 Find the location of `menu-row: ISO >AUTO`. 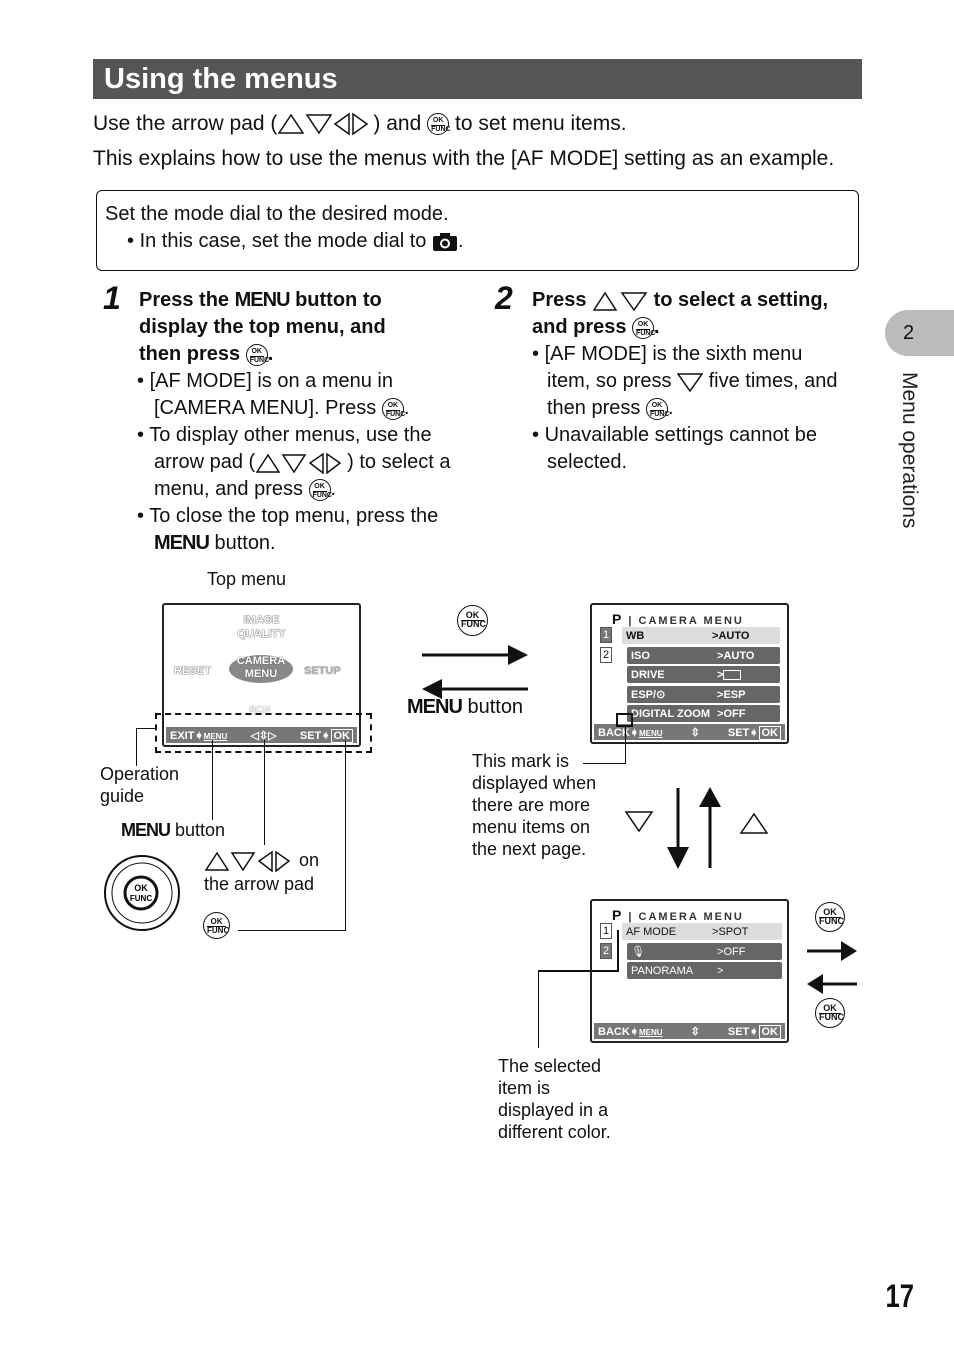

menu-row: ISO >AUTO is located at coordinates (703, 655).